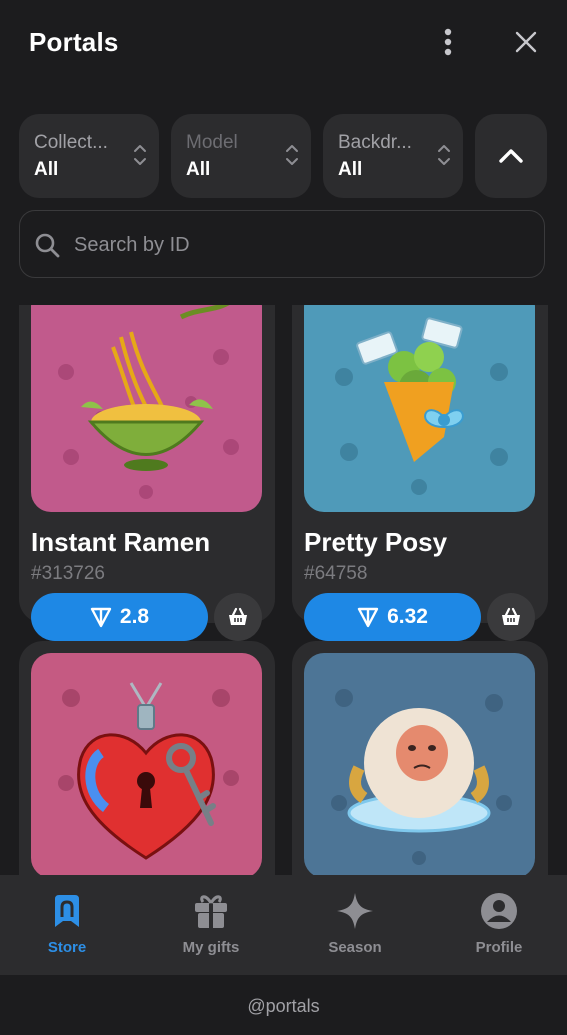  I want to click on tab-season: Season, so click(355, 925).